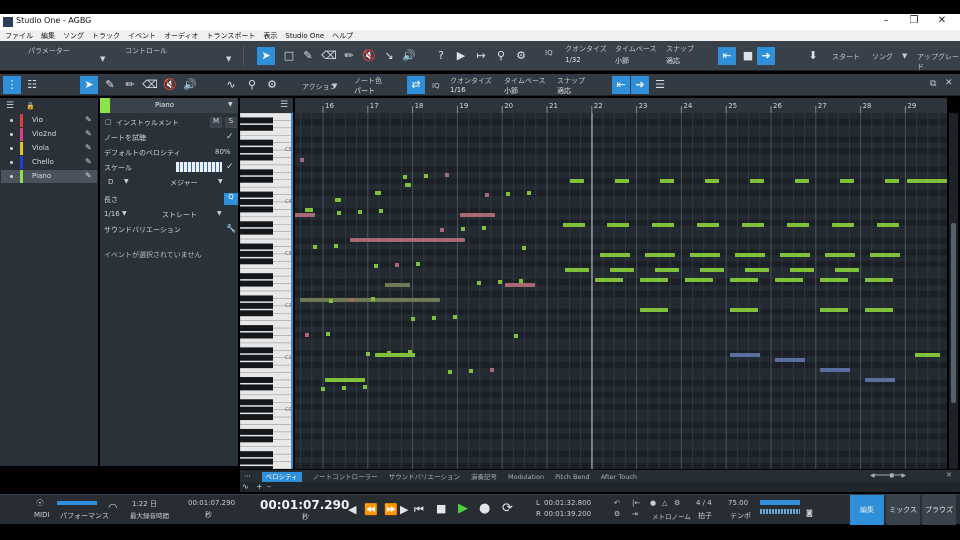 This screenshot has width=960, height=540. Describe the element at coordinates (640, 85) in the screenshot. I see `editor-snap-cursor-icon: ➜` at that location.